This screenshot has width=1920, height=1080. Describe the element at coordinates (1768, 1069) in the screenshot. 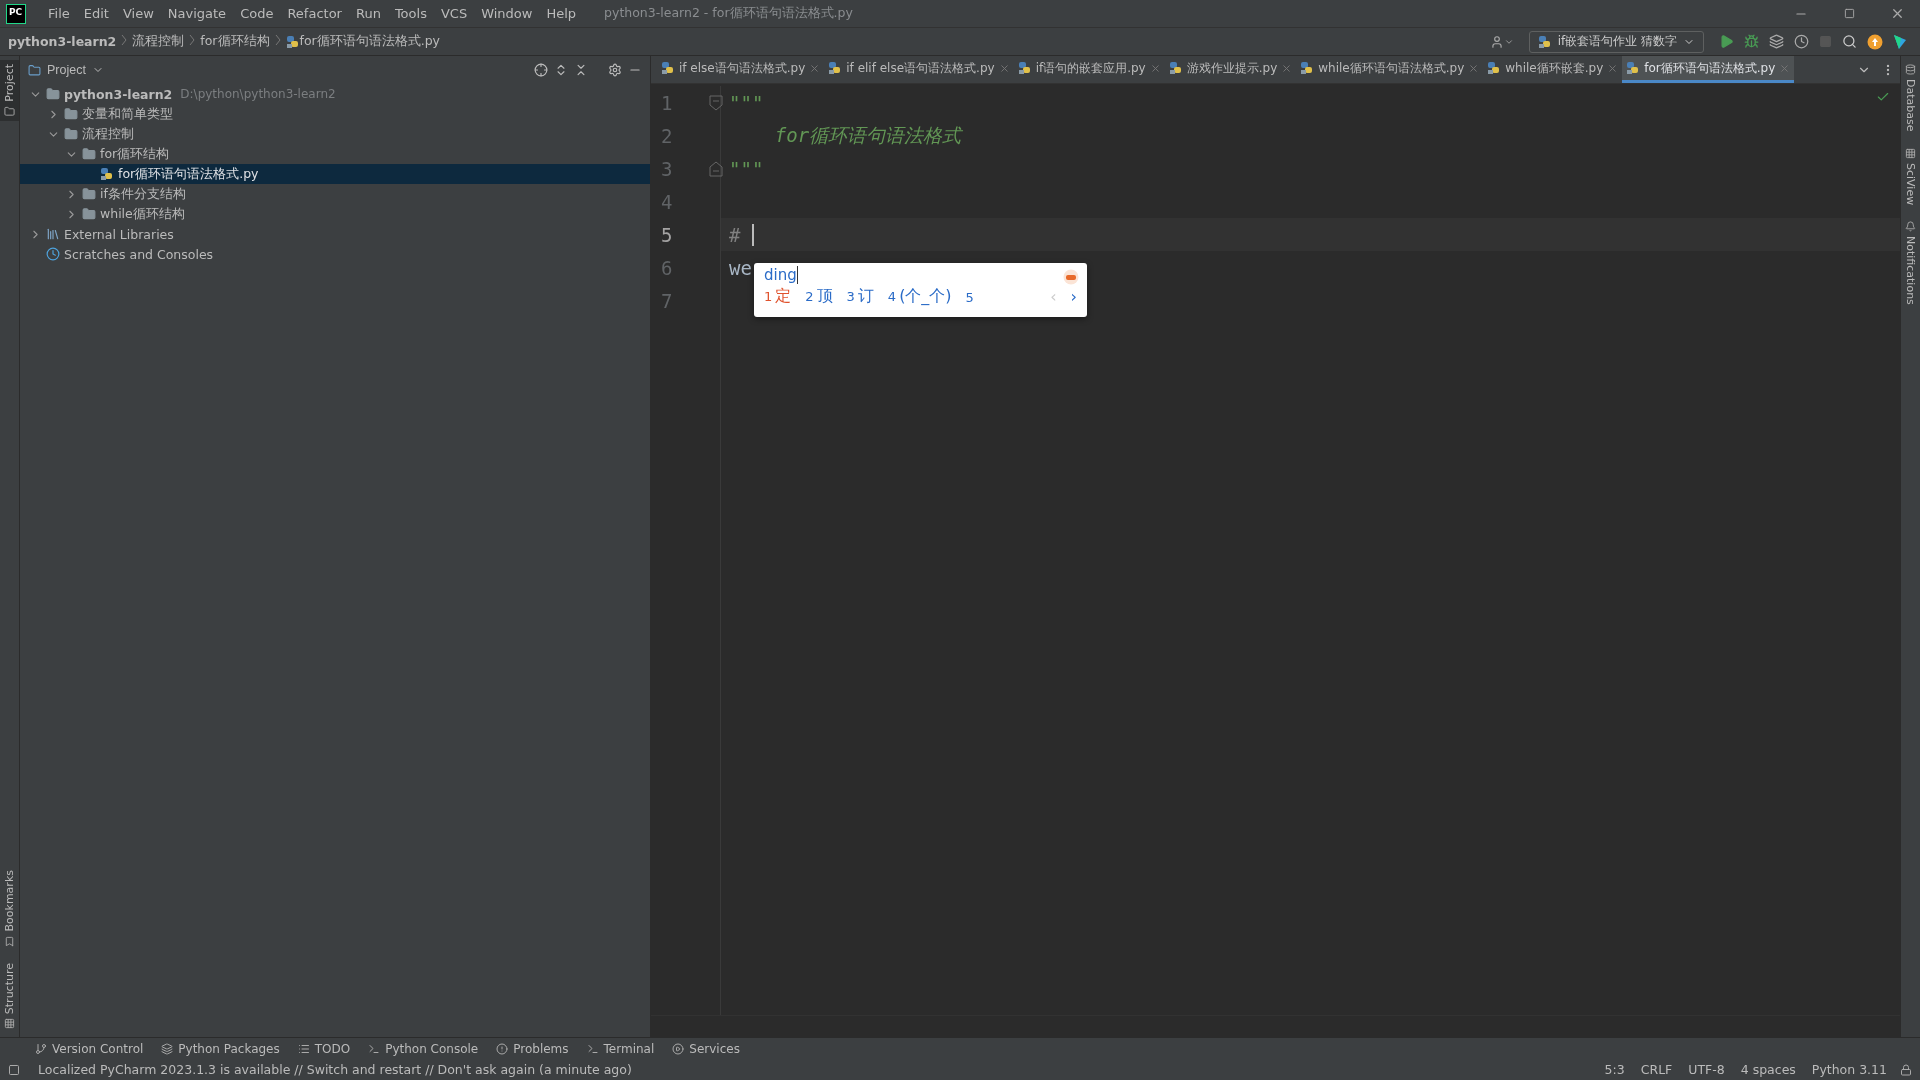

I see `status-item: 4 spaces` at that location.